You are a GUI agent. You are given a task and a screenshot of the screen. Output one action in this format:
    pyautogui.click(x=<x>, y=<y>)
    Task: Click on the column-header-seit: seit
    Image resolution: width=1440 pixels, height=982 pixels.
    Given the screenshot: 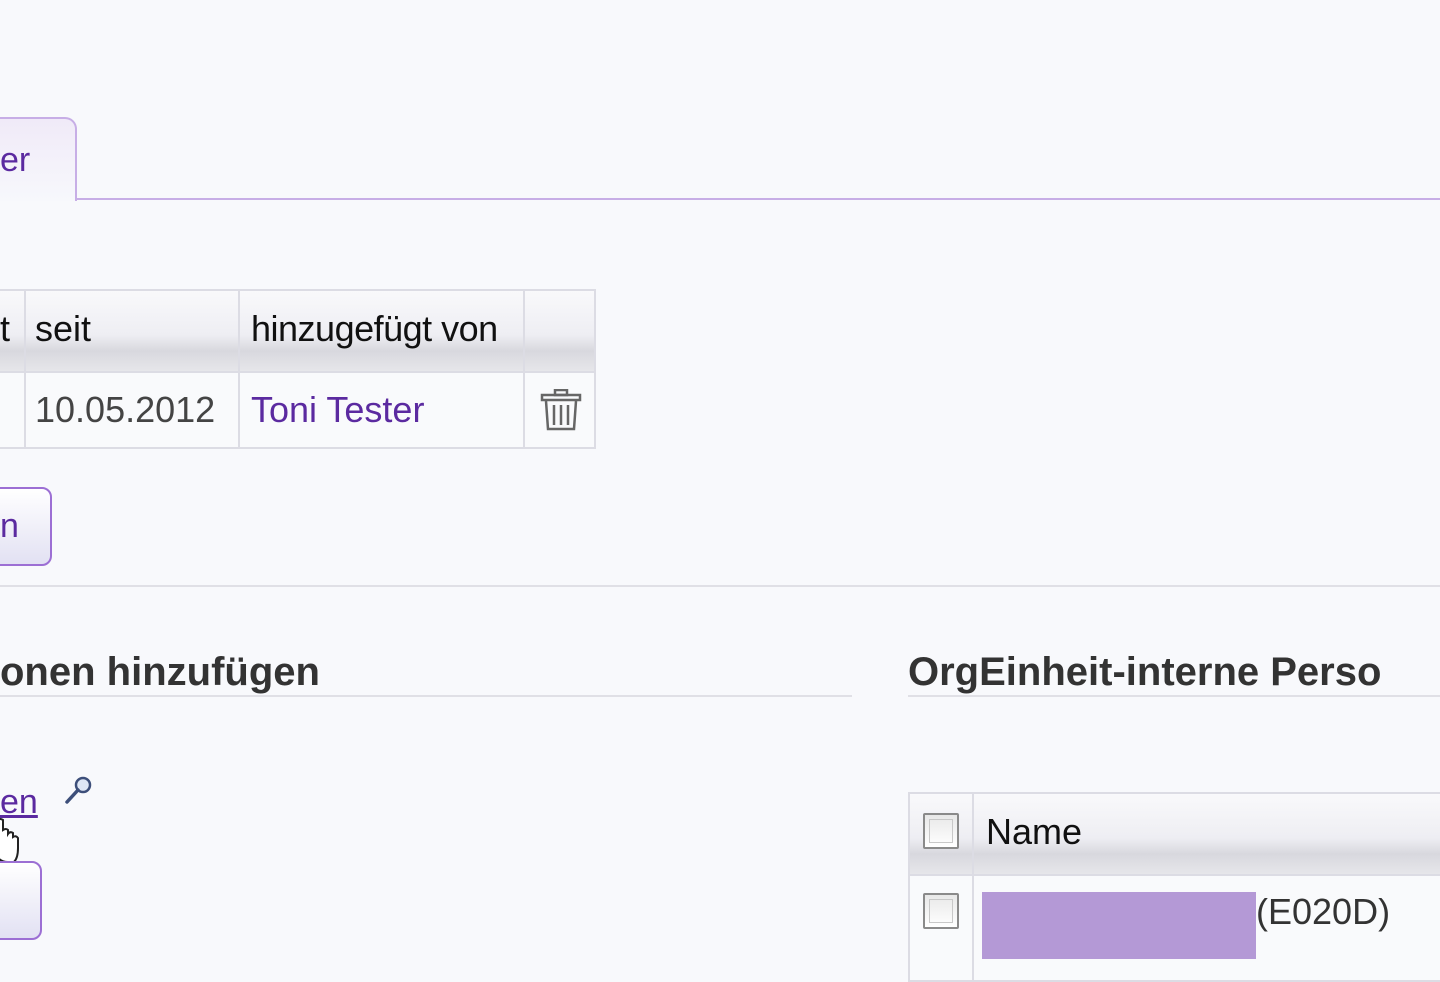 What is the action you would take?
    pyautogui.click(x=63, y=329)
    